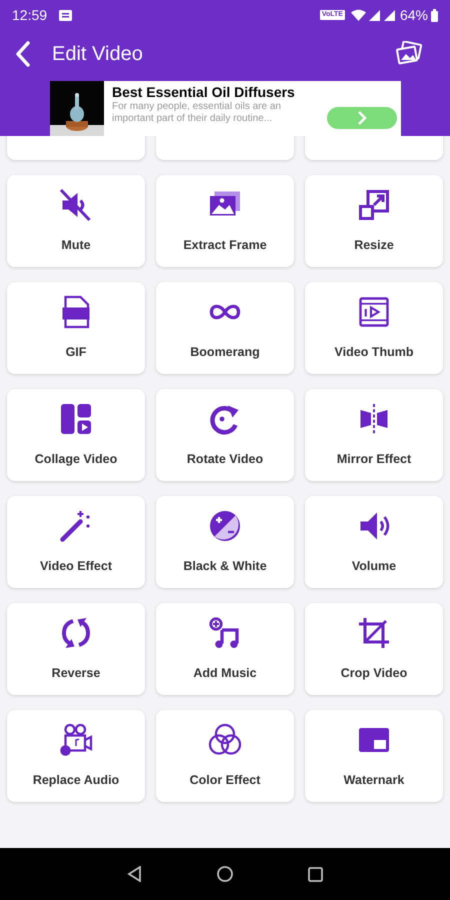 Image resolution: width=450 pixels, height=900 pixels. Describe the element at coordinates (225, 435) in the screenshot. I see `tool-card: Rotate Video` at that location.